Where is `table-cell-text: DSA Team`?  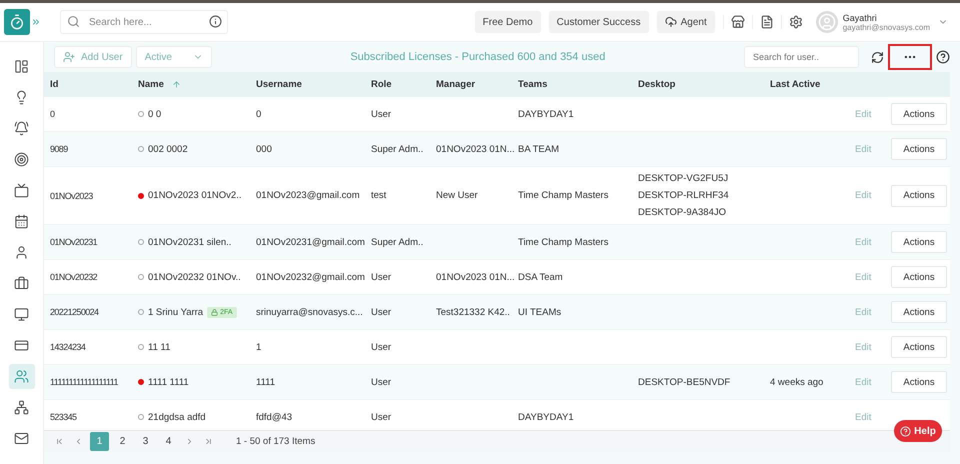
table-cell-text: DSA Team is located at coordinates (540, 277).